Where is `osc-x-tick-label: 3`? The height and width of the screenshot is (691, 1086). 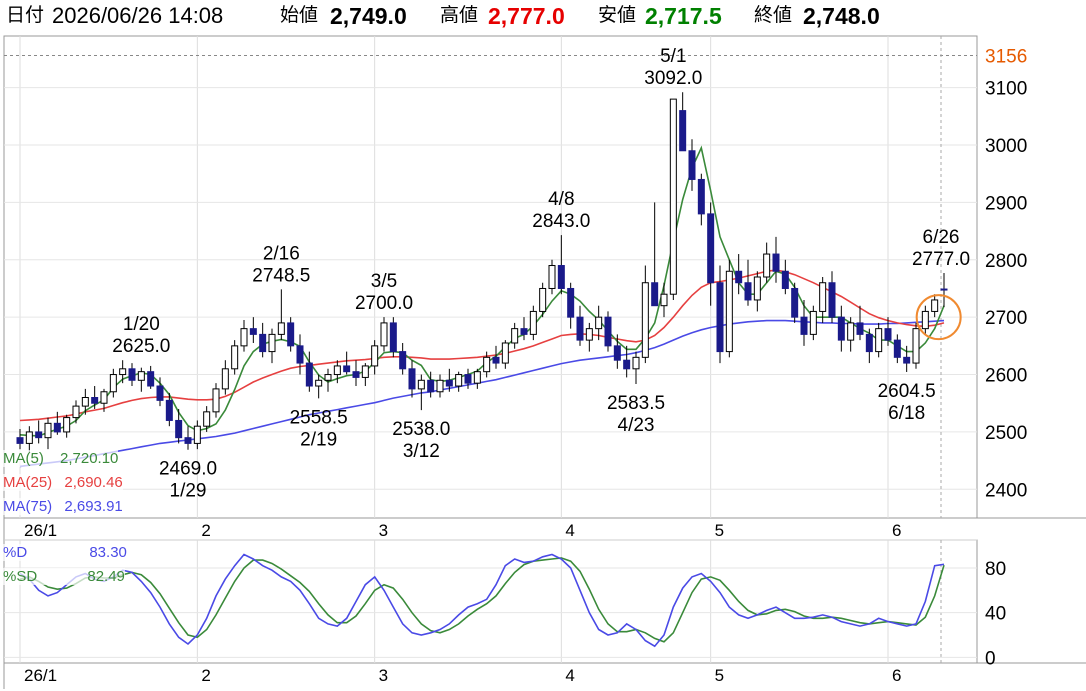
osc-x-tick-label: 3 is located at coordinates (383, 675).